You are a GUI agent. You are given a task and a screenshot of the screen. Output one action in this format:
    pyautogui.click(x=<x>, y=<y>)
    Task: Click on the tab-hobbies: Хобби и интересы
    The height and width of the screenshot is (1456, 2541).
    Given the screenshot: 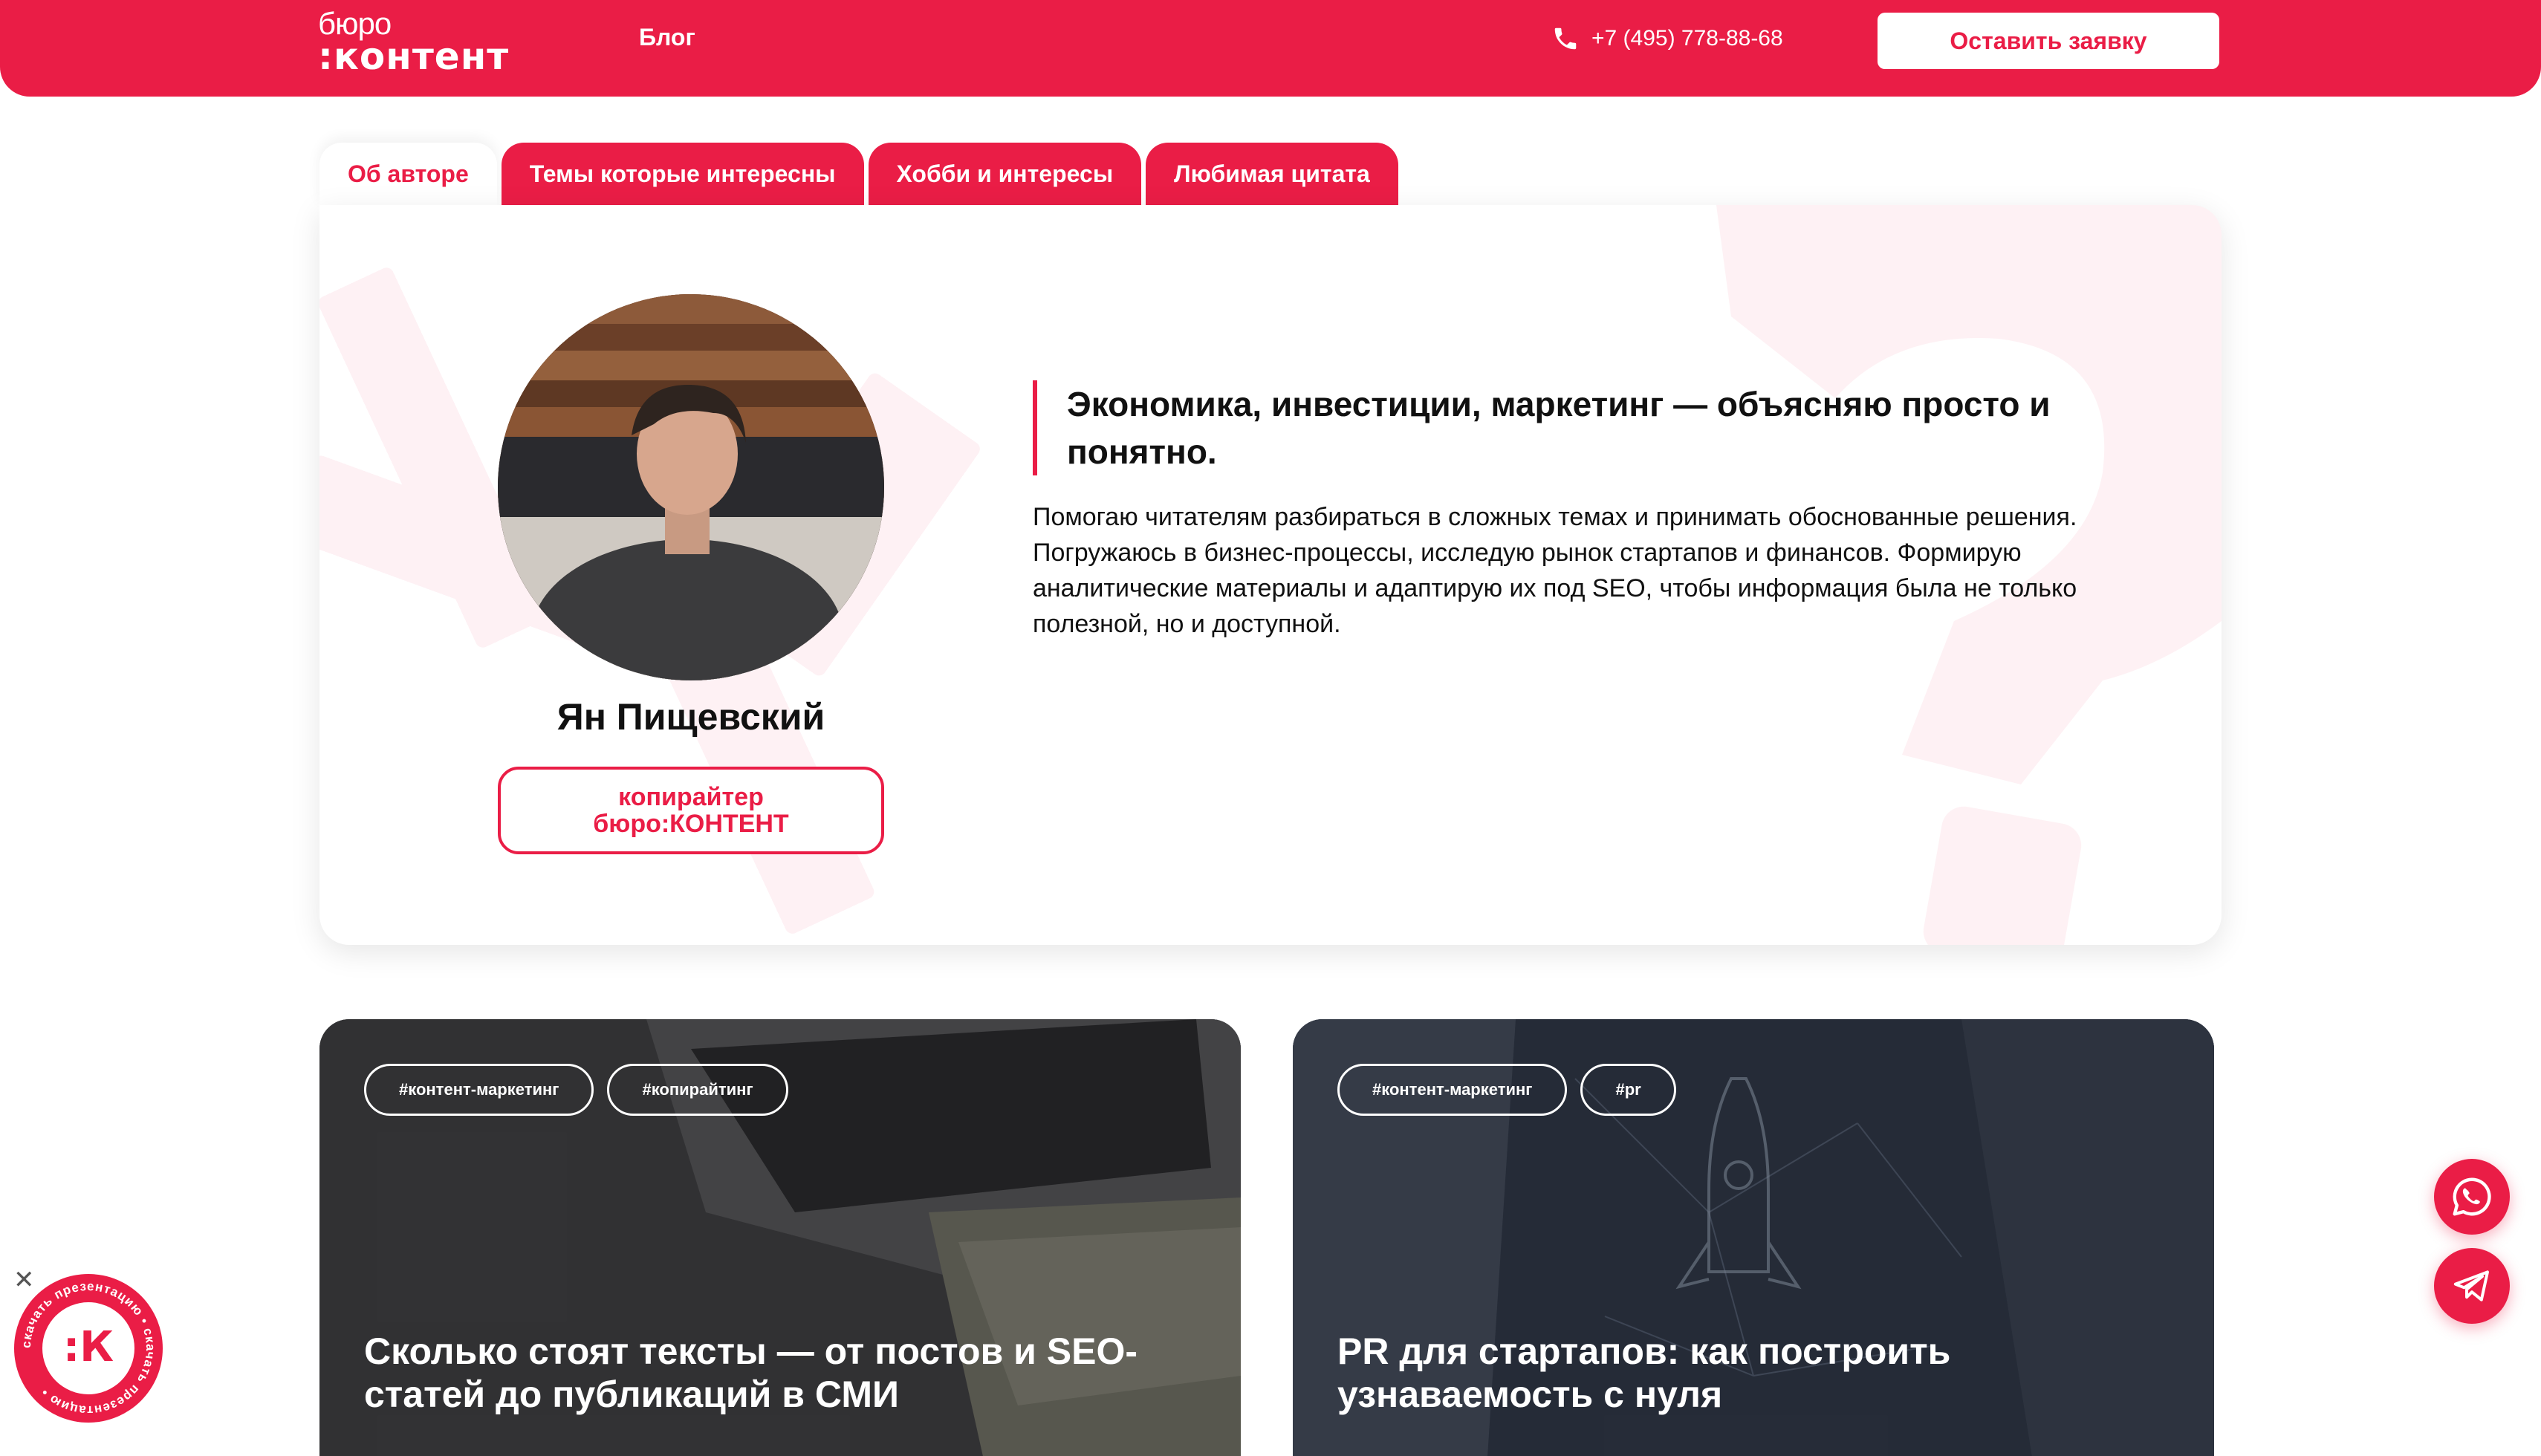 What is the action you would take?
    pyautogui.click(x=1005, y=174)
    